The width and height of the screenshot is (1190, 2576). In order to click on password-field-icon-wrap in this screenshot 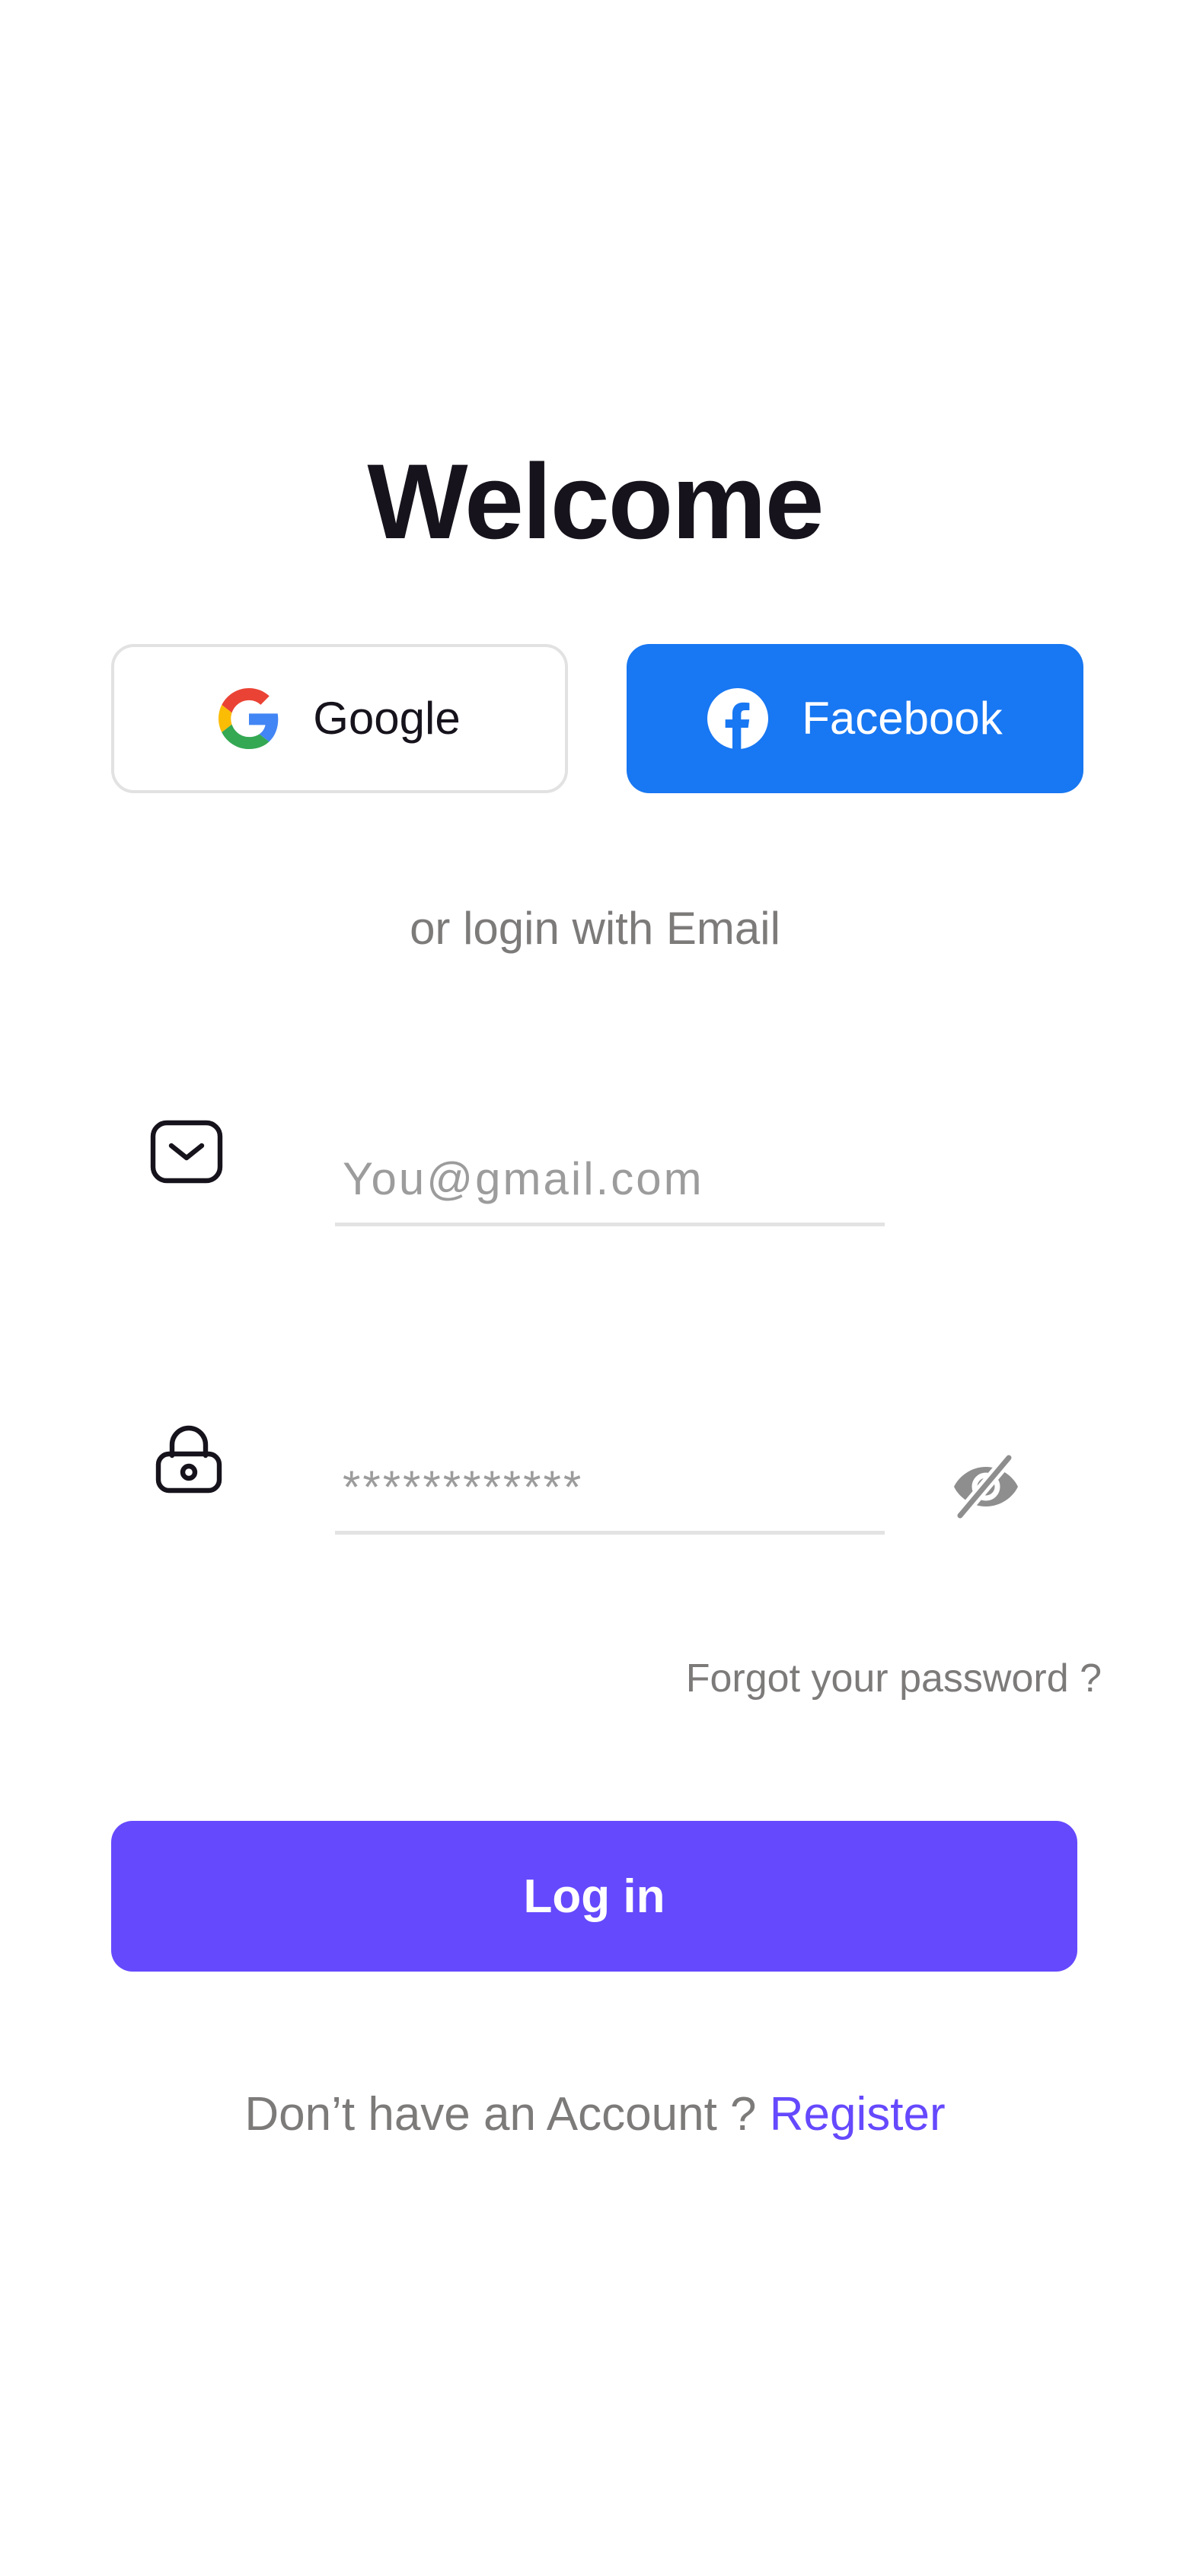, I will do `click(189, 1460)`.